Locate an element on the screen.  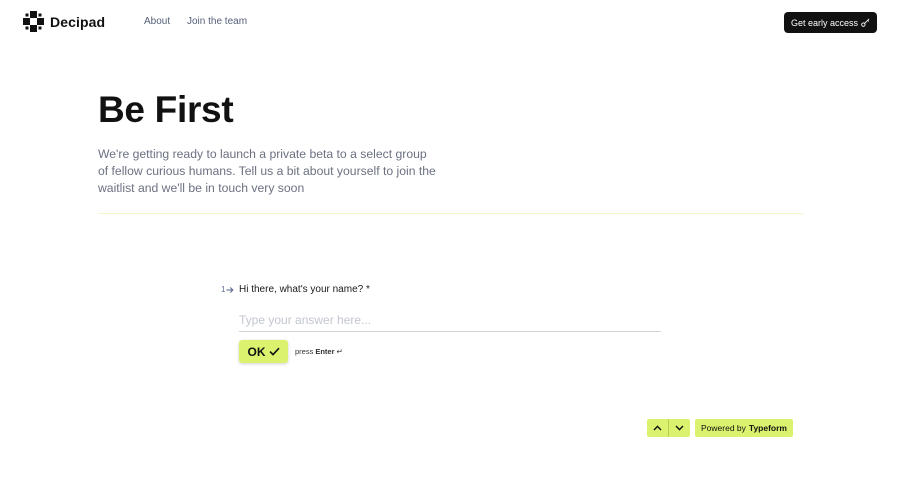
question-navigation is located at coordinates (668, 428).